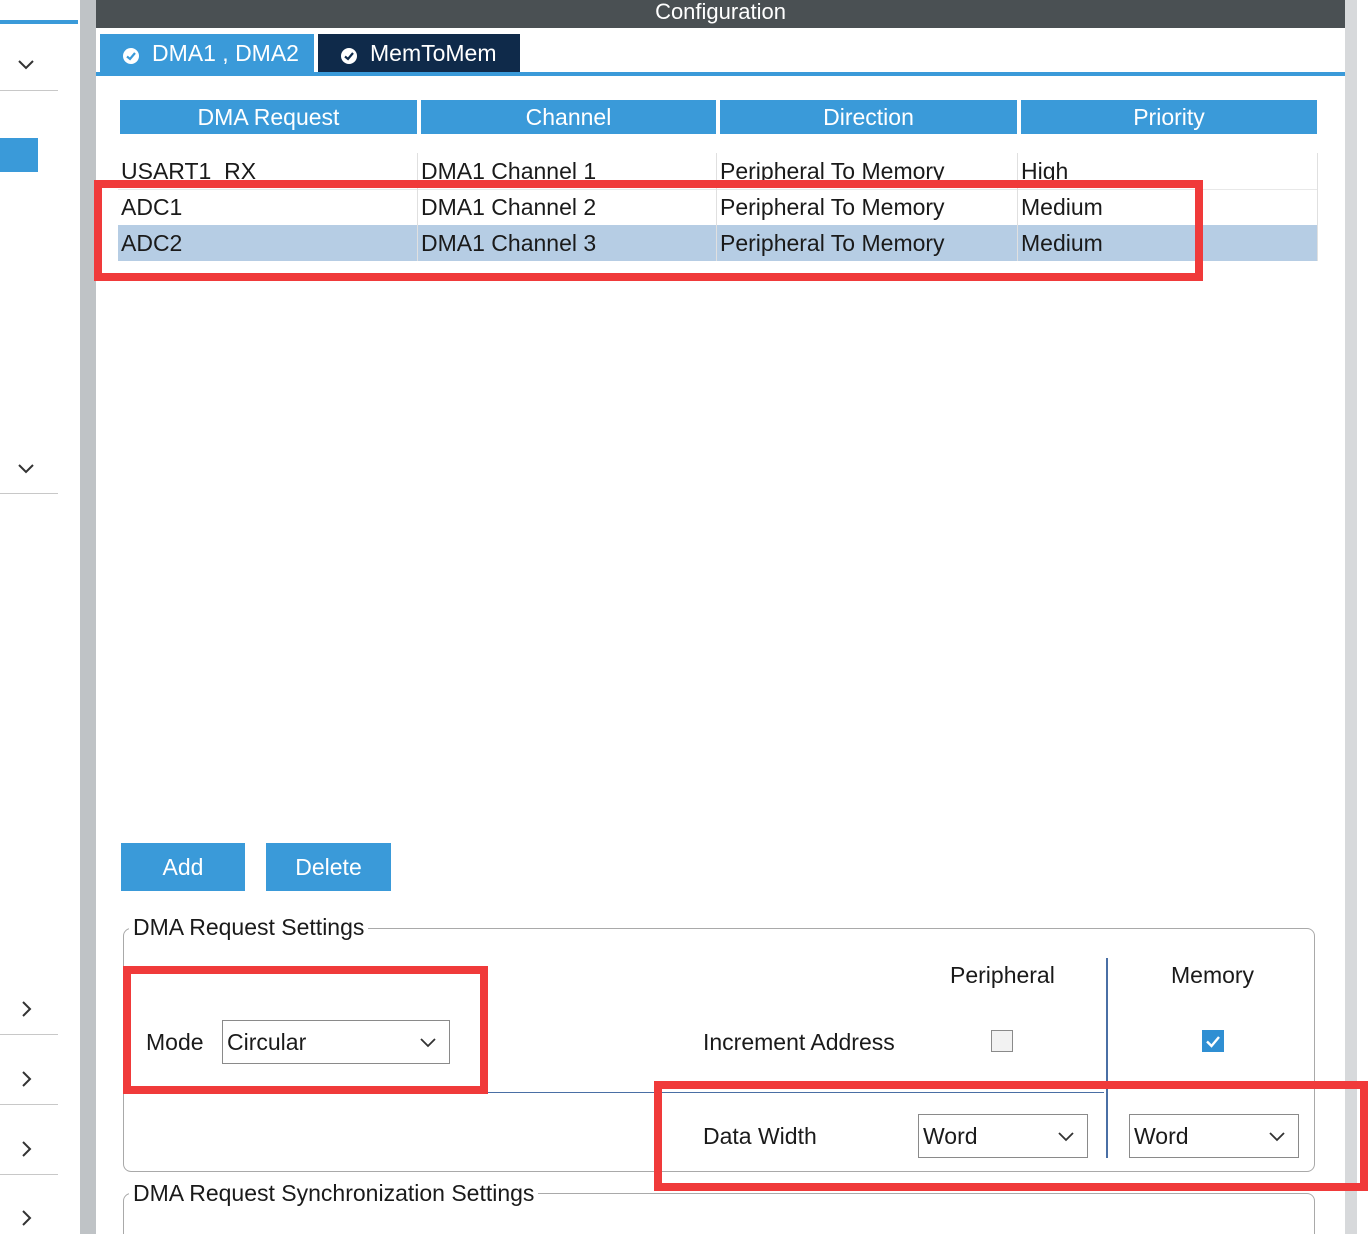 The height and width of the screenshot is (1234, 1368). What do you see at coordinates (268, 207) in the screenshot?
I see `cell-request: ADC1` at bounding box center [268, 207].